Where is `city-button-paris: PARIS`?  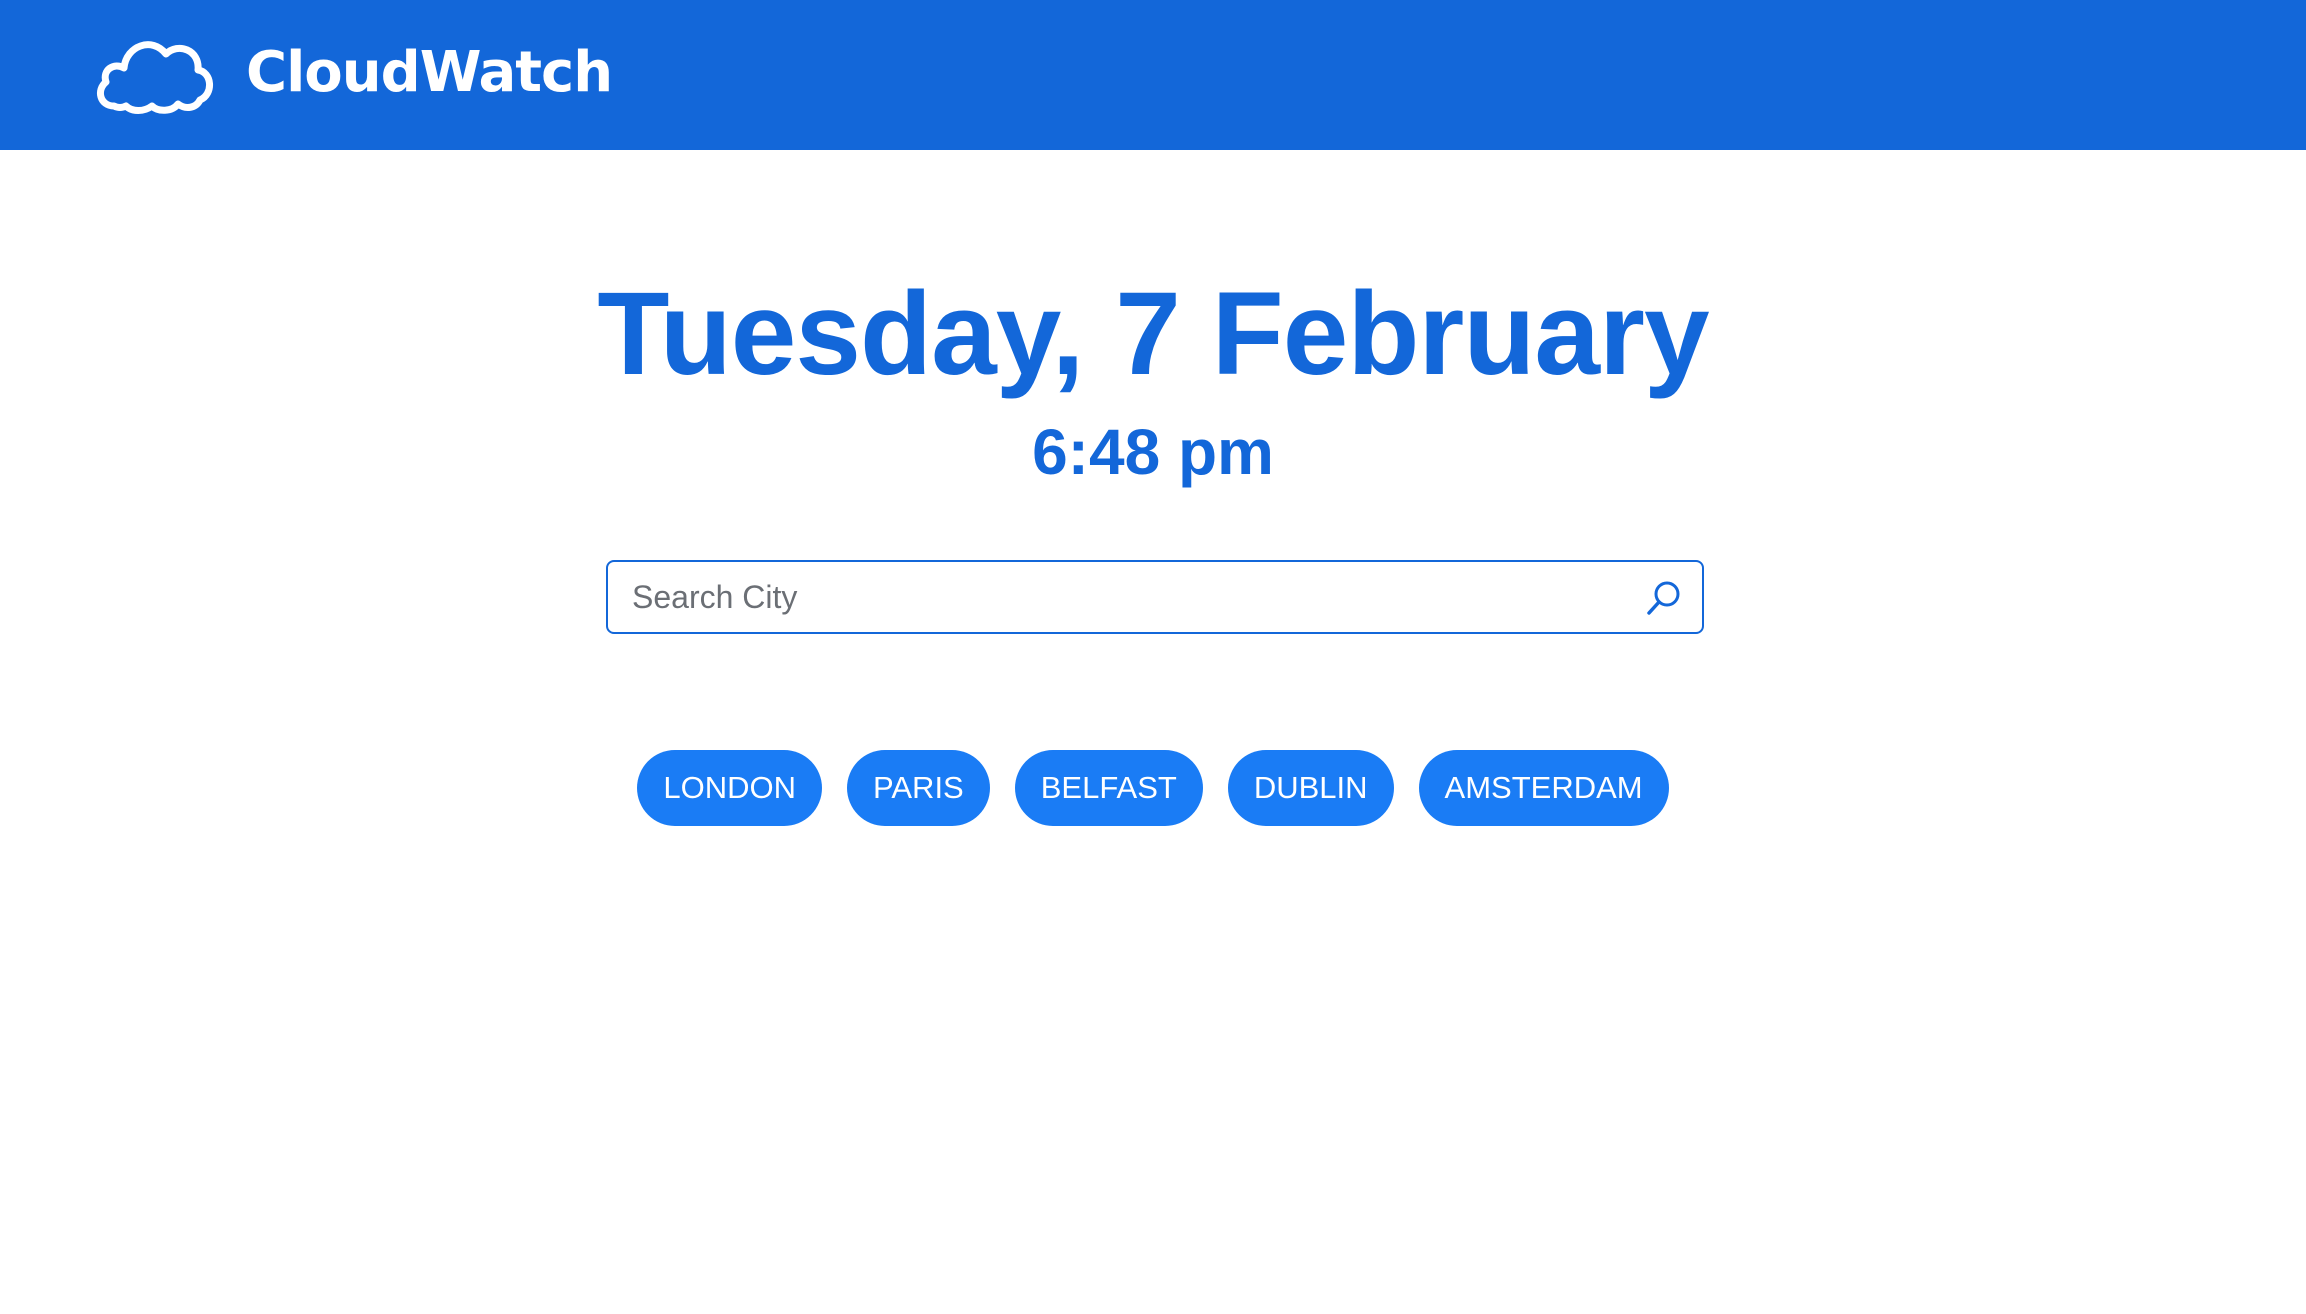 city-button-paris: PARIS is located at coordinates (918, 788).